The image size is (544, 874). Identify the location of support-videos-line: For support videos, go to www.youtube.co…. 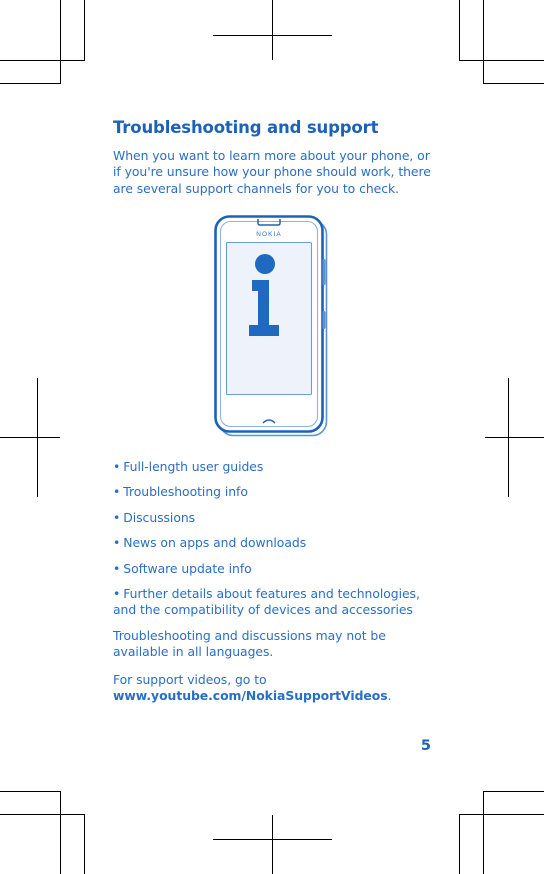
(272, 688).